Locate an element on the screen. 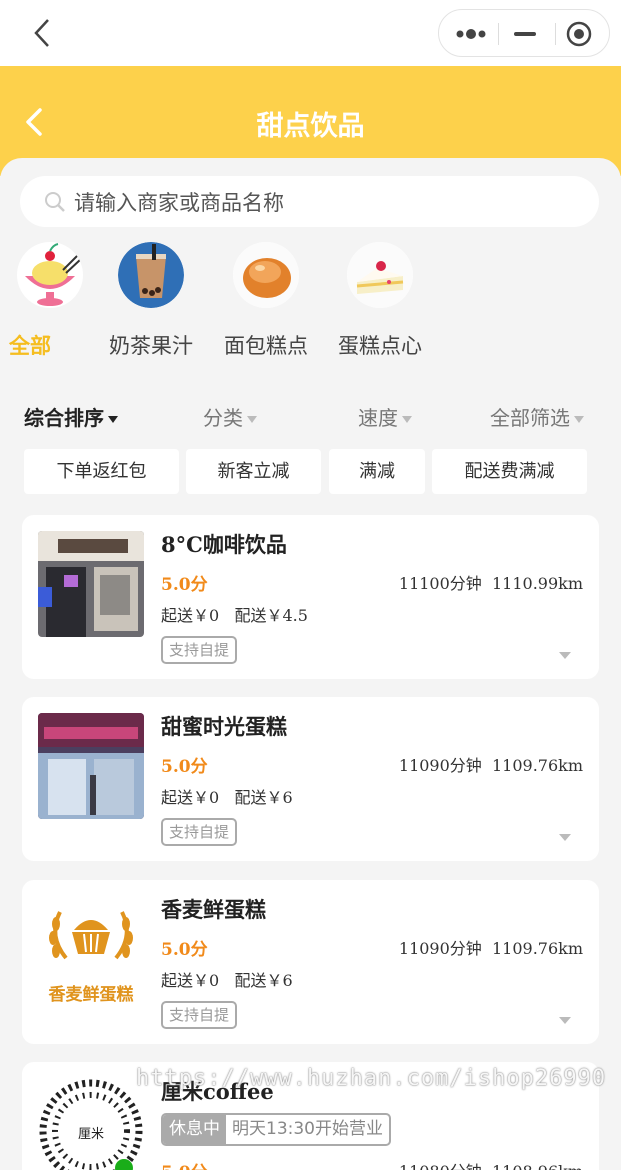 The width and height of the screenshot is (621, 1170). sort-label: 速度 is located at coordinates (378, 418).